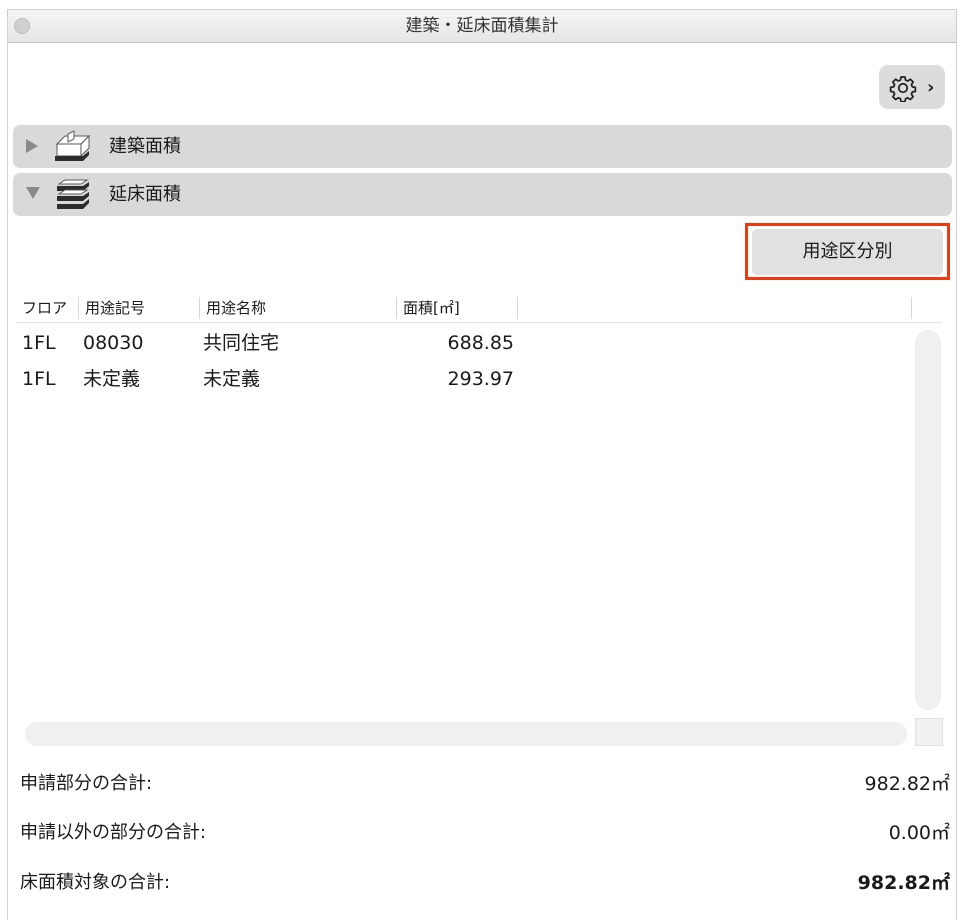  I want to click on cell-usage-code: 08030, so click(113, 343).